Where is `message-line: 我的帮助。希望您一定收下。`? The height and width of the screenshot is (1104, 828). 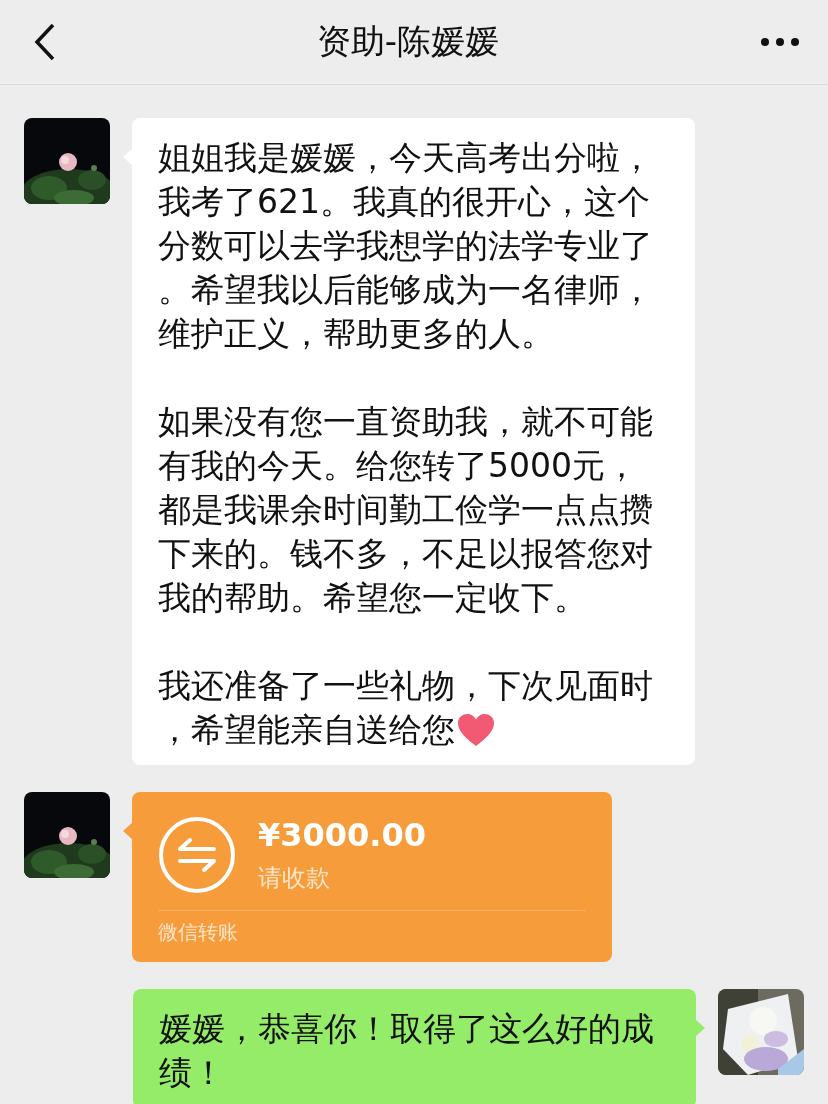 message-line: 我的帮助。希望您一定收下。 is located at coordinates (372, 598).